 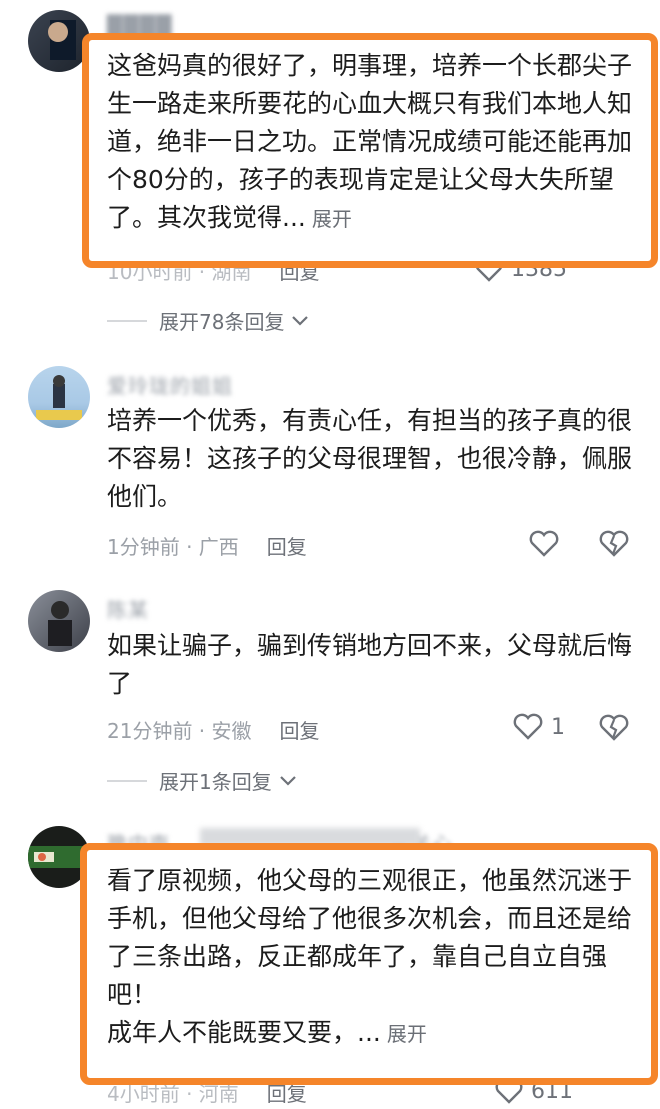 I want to click on comment-meta: 1分钟前 · 广西 回复, so click(x=207, y=547).